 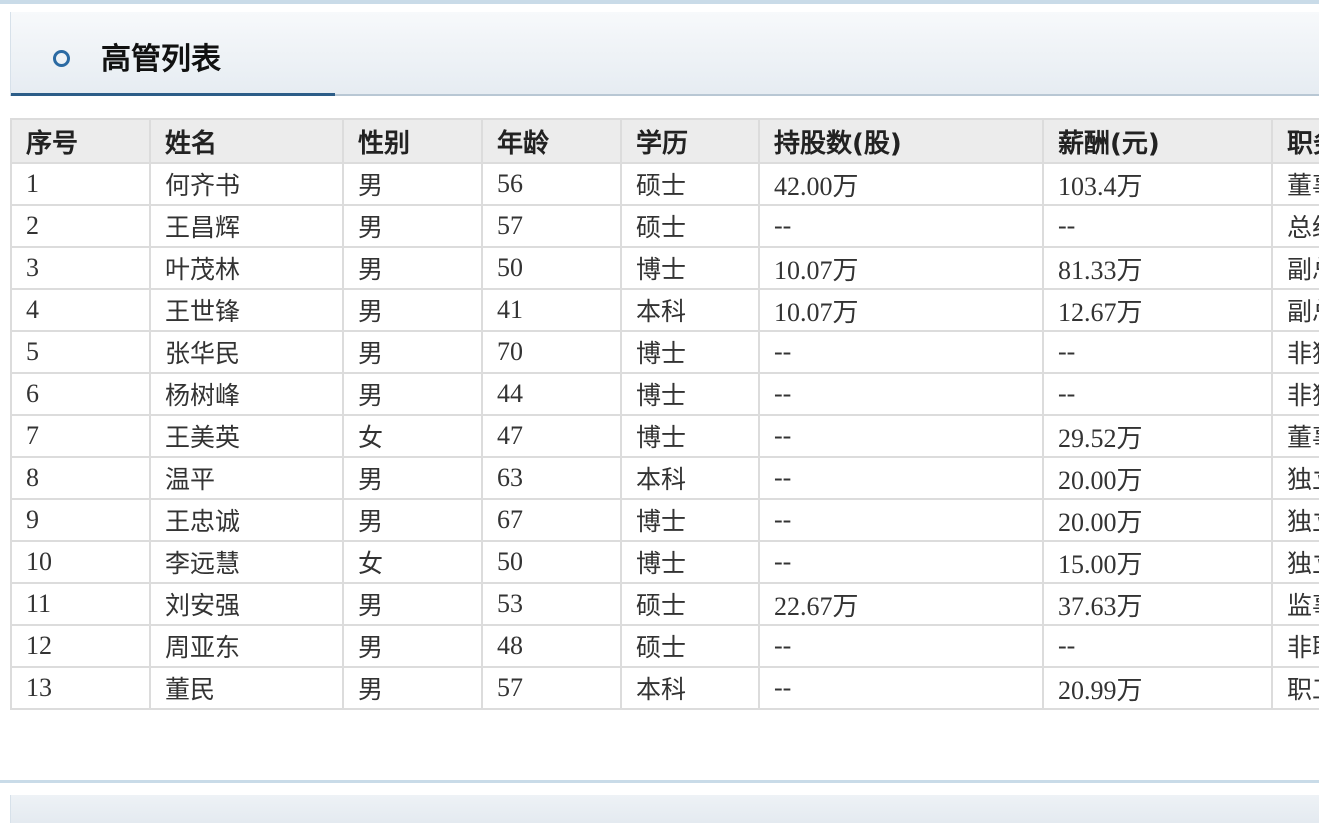 I want to click on cell-index: 13, so click(x=80, y=688).